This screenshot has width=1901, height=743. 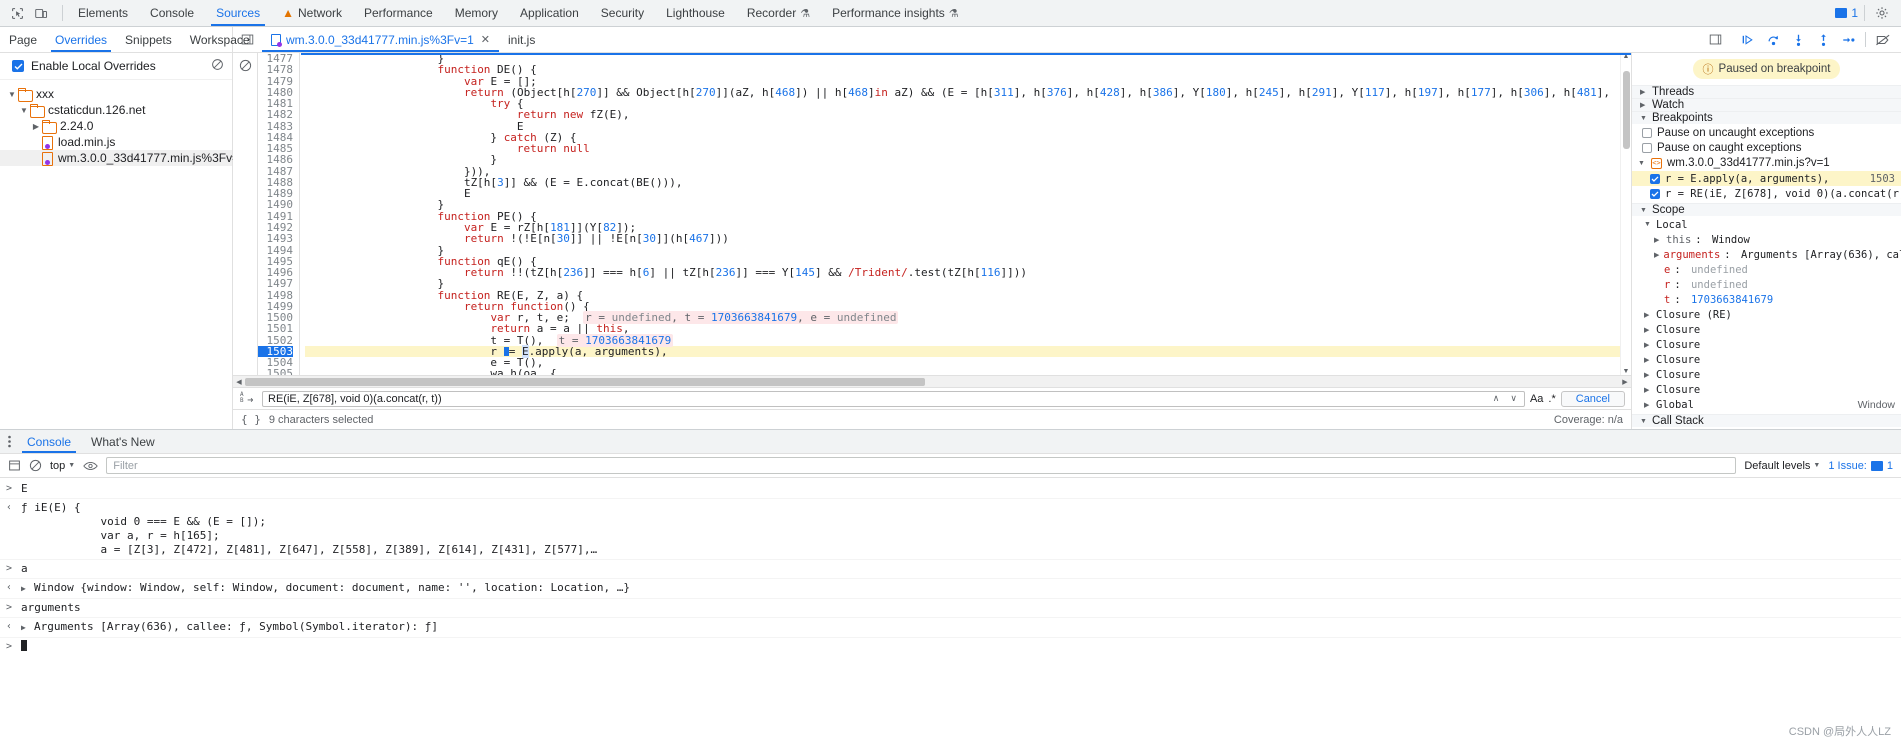 I want to click on subtab-overrides: Overrides, so click(x=81, y=39).